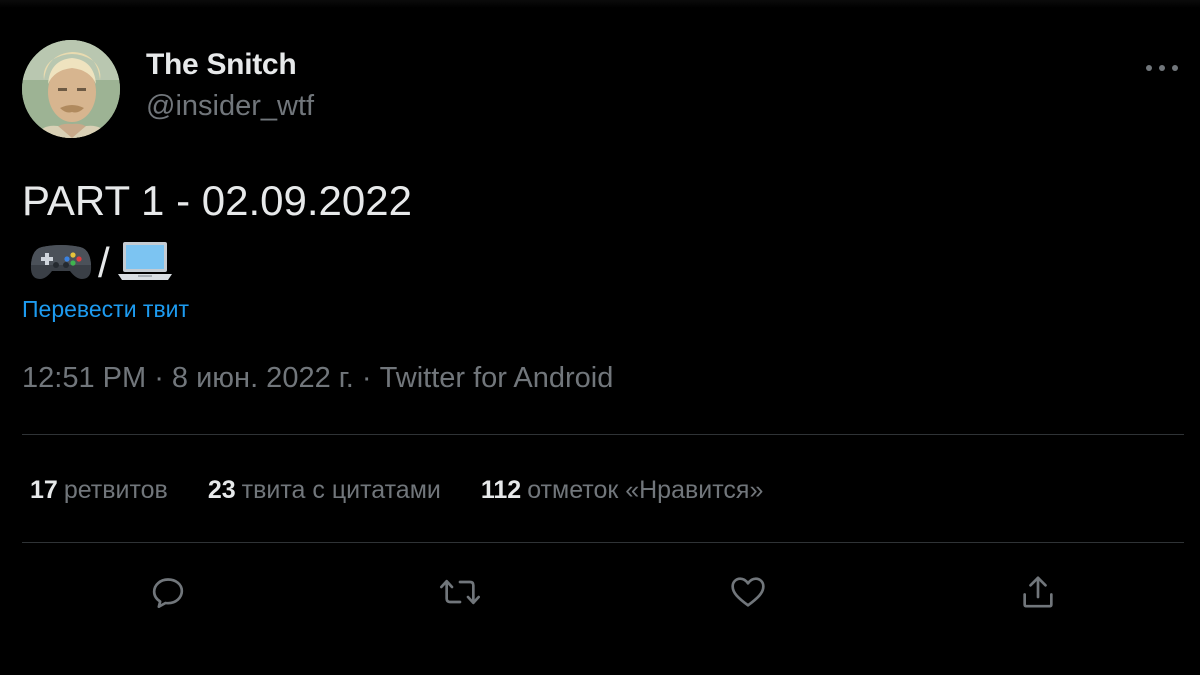 Image resolution: width=1200 pixels, height=675 pixels. I want to click on retweets-stat: 17 ретвитов, so click(99, 490).